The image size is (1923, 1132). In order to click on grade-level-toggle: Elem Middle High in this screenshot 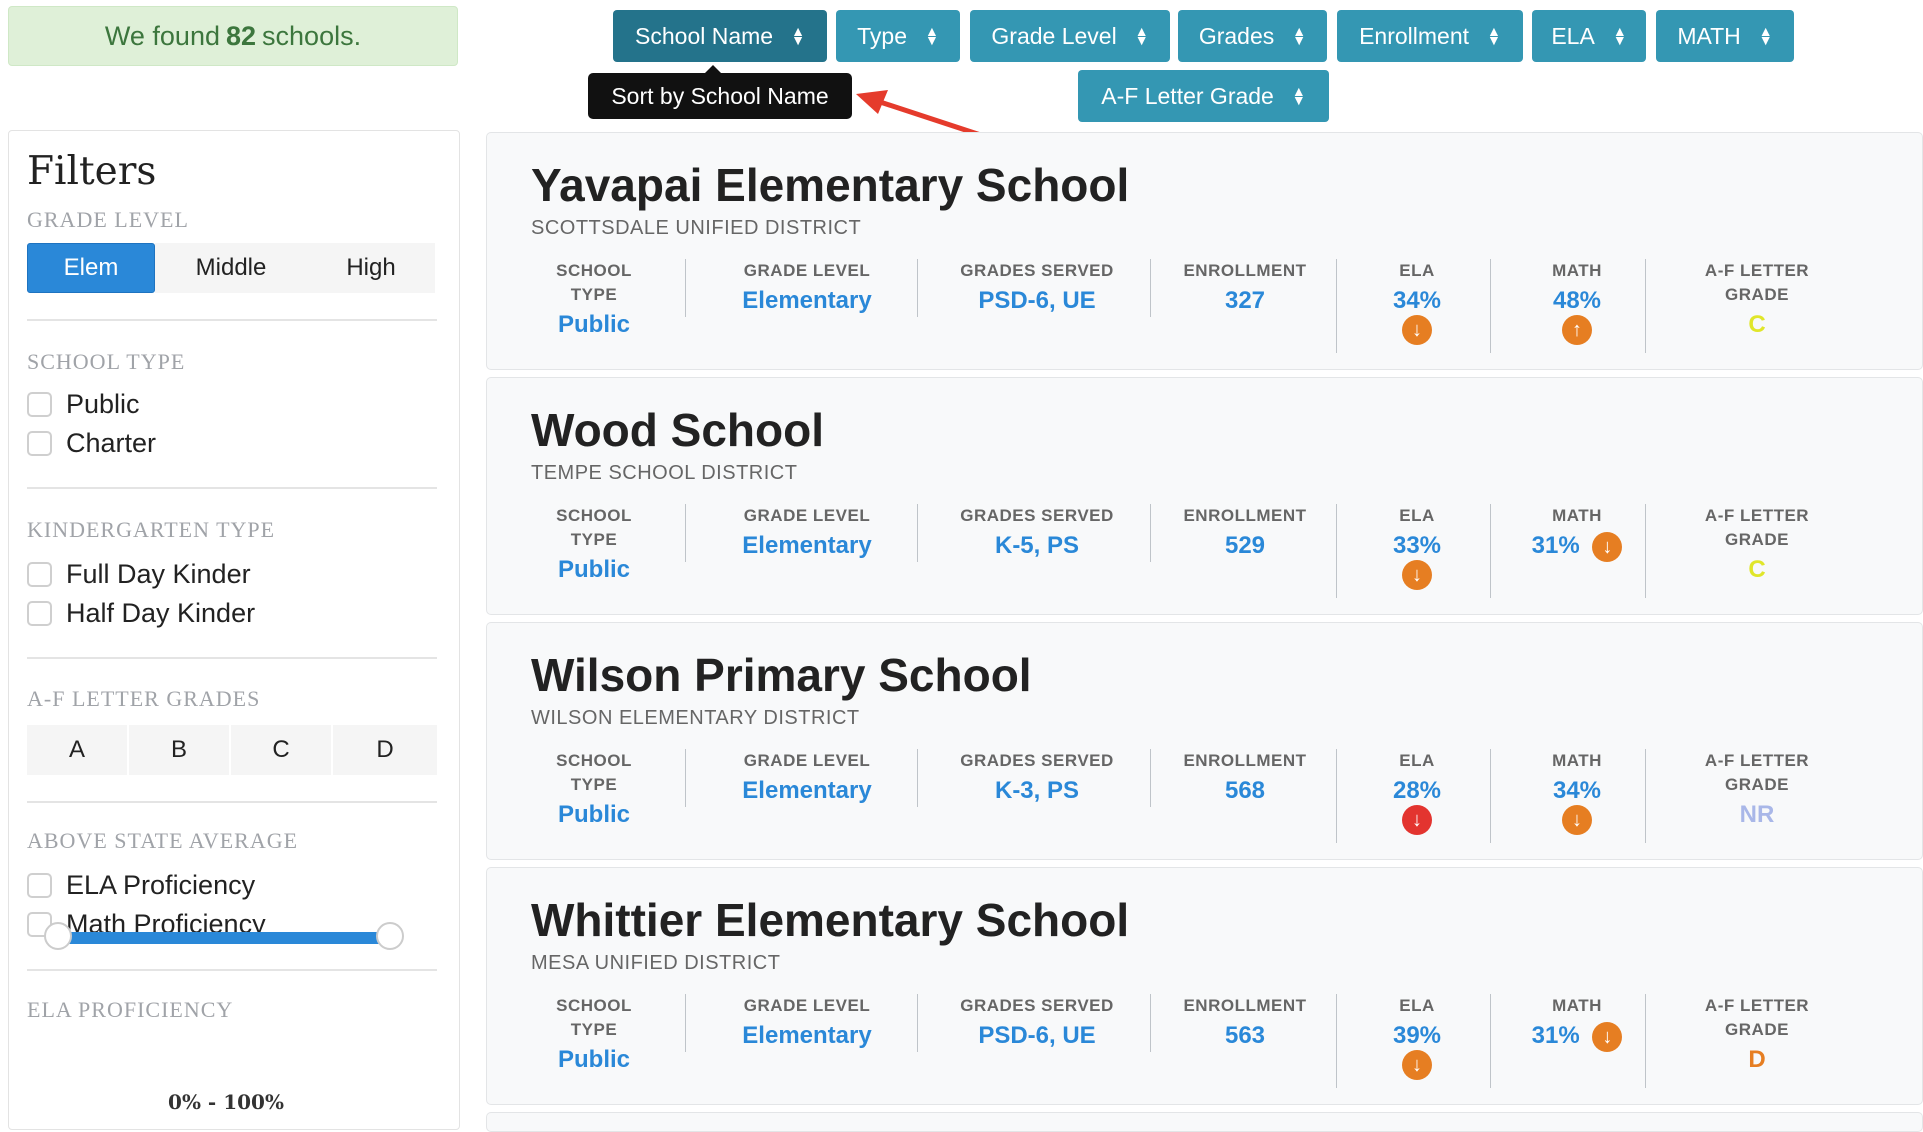, I will do `click(231, 268)`.